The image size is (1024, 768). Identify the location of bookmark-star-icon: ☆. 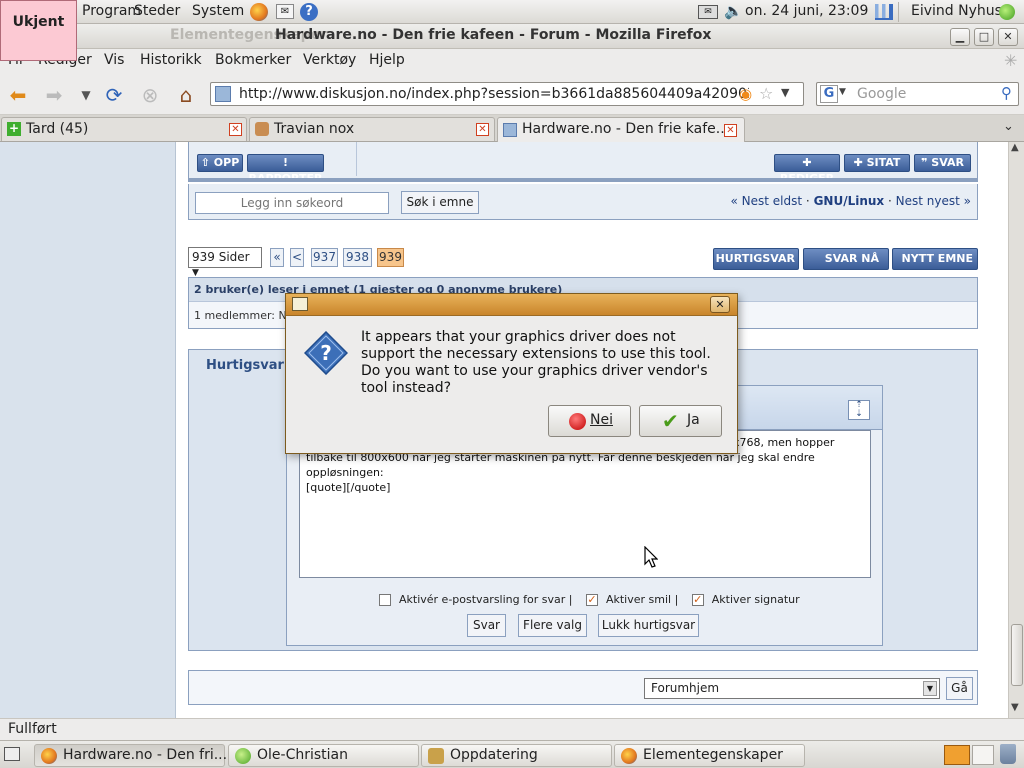
(766, 93).